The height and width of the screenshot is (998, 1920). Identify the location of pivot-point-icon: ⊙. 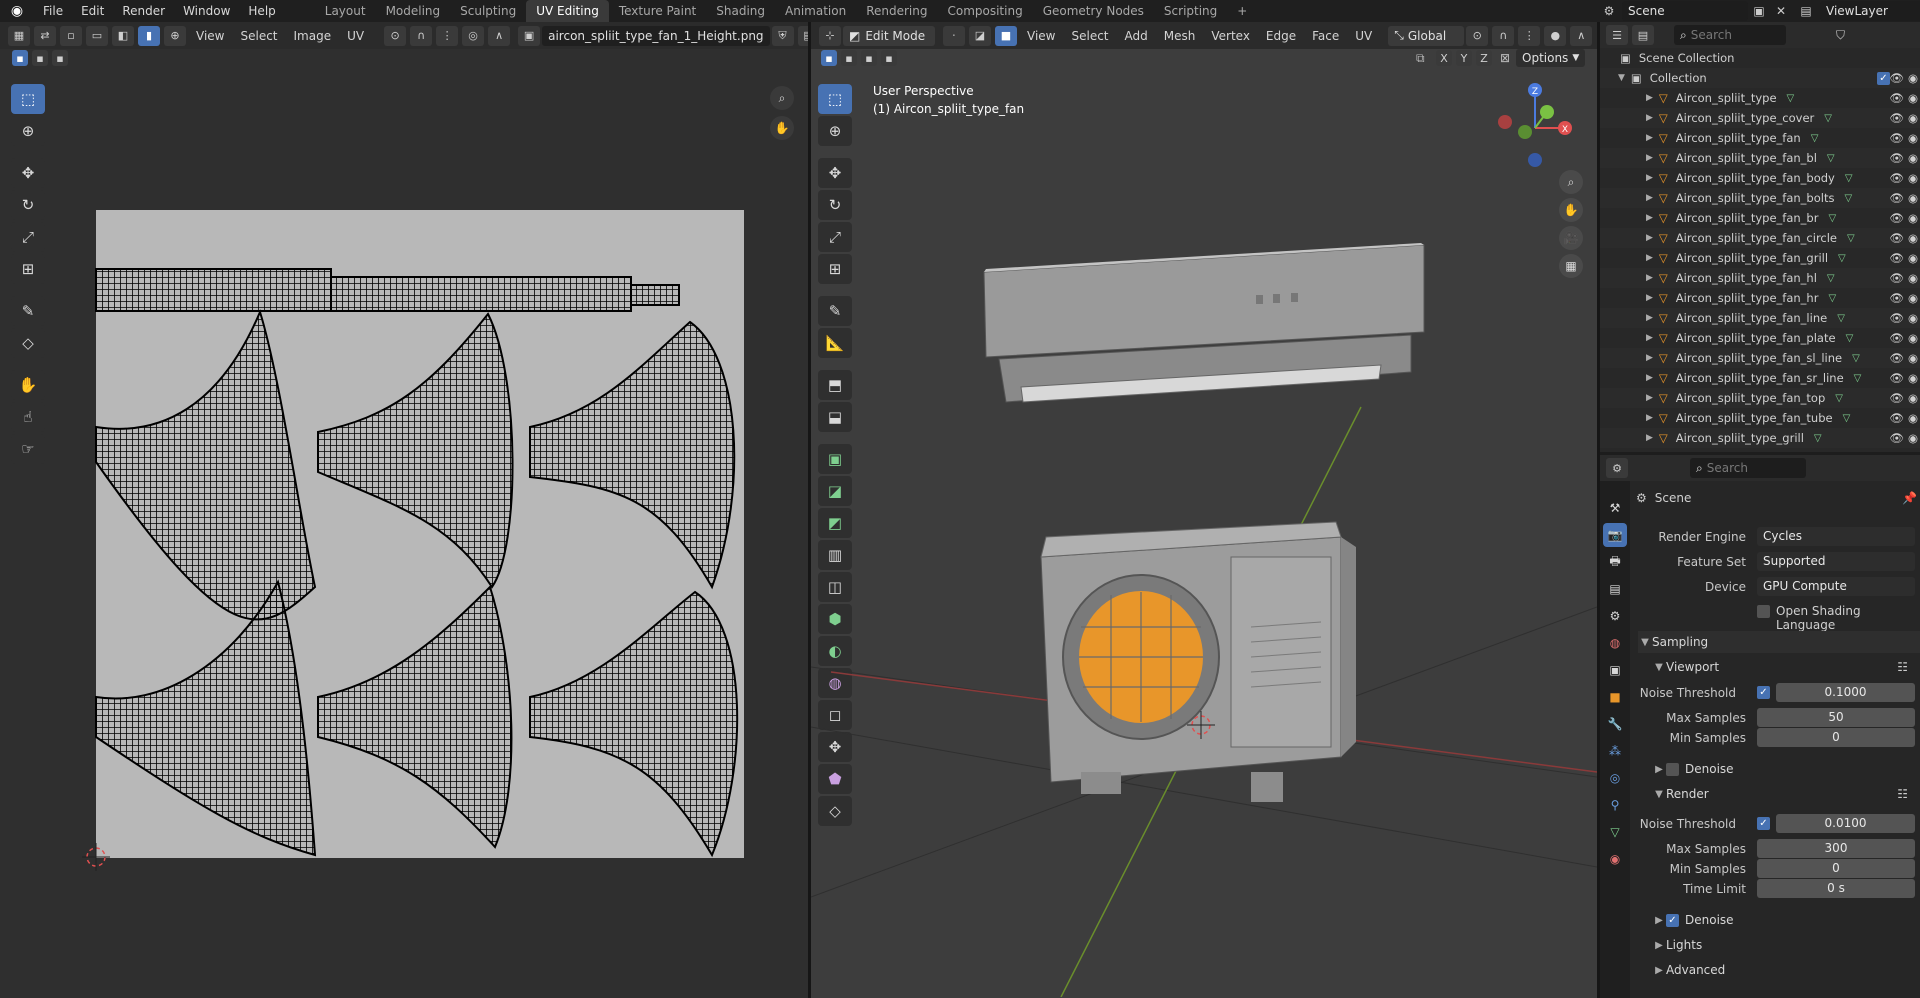
(1477, 35).